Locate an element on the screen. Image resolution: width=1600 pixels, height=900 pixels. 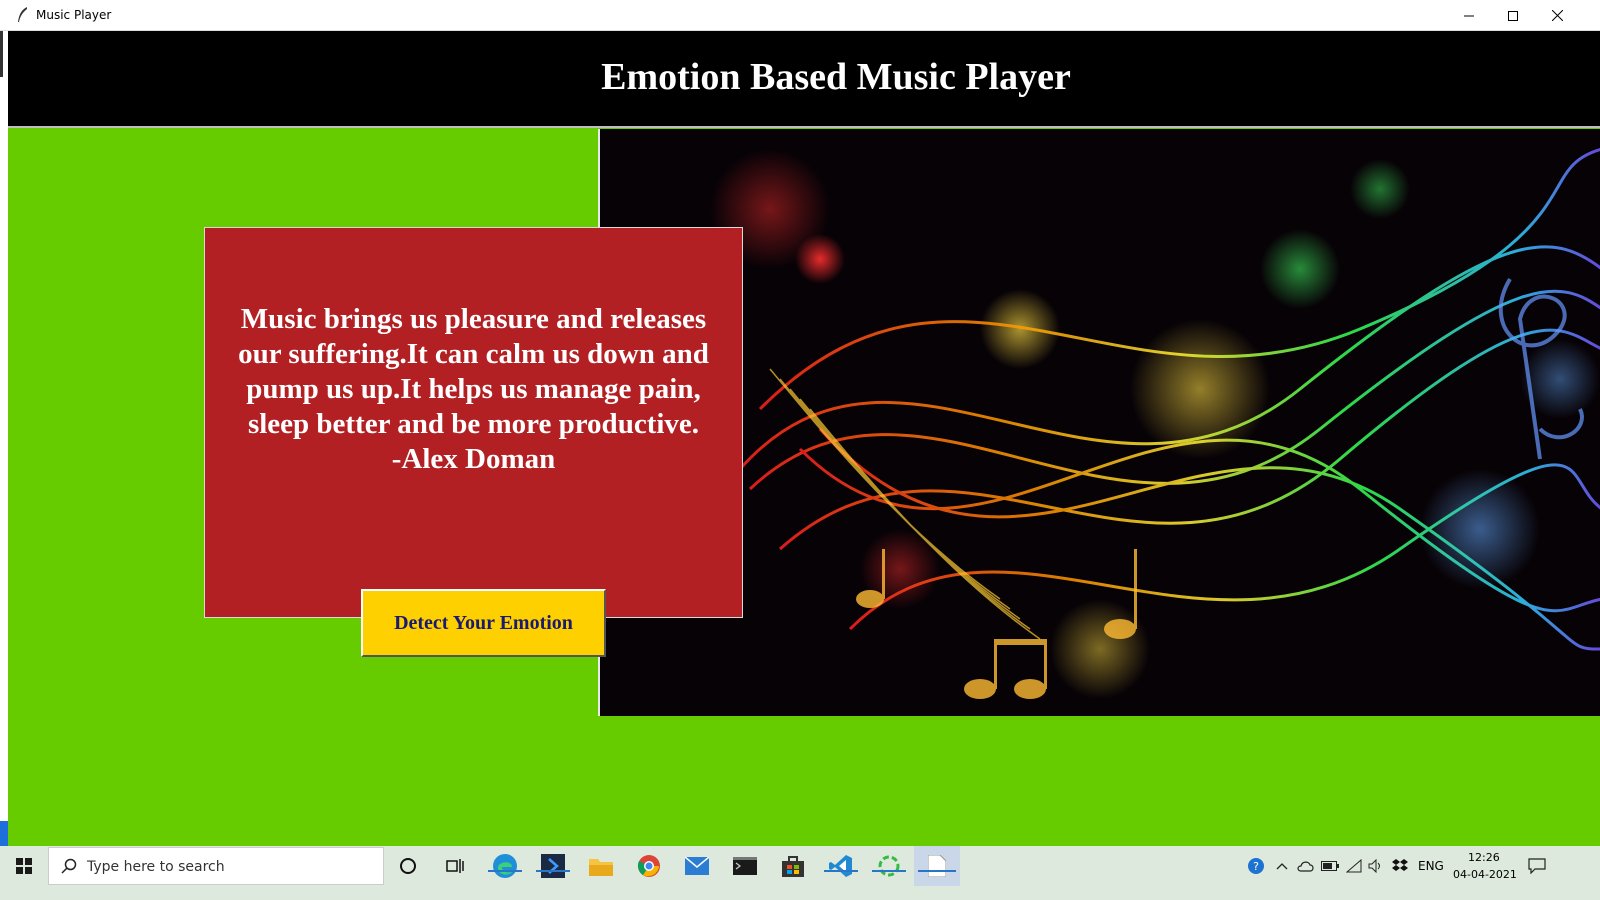
taskbar-app-mail is located at coordinates (697, 866).